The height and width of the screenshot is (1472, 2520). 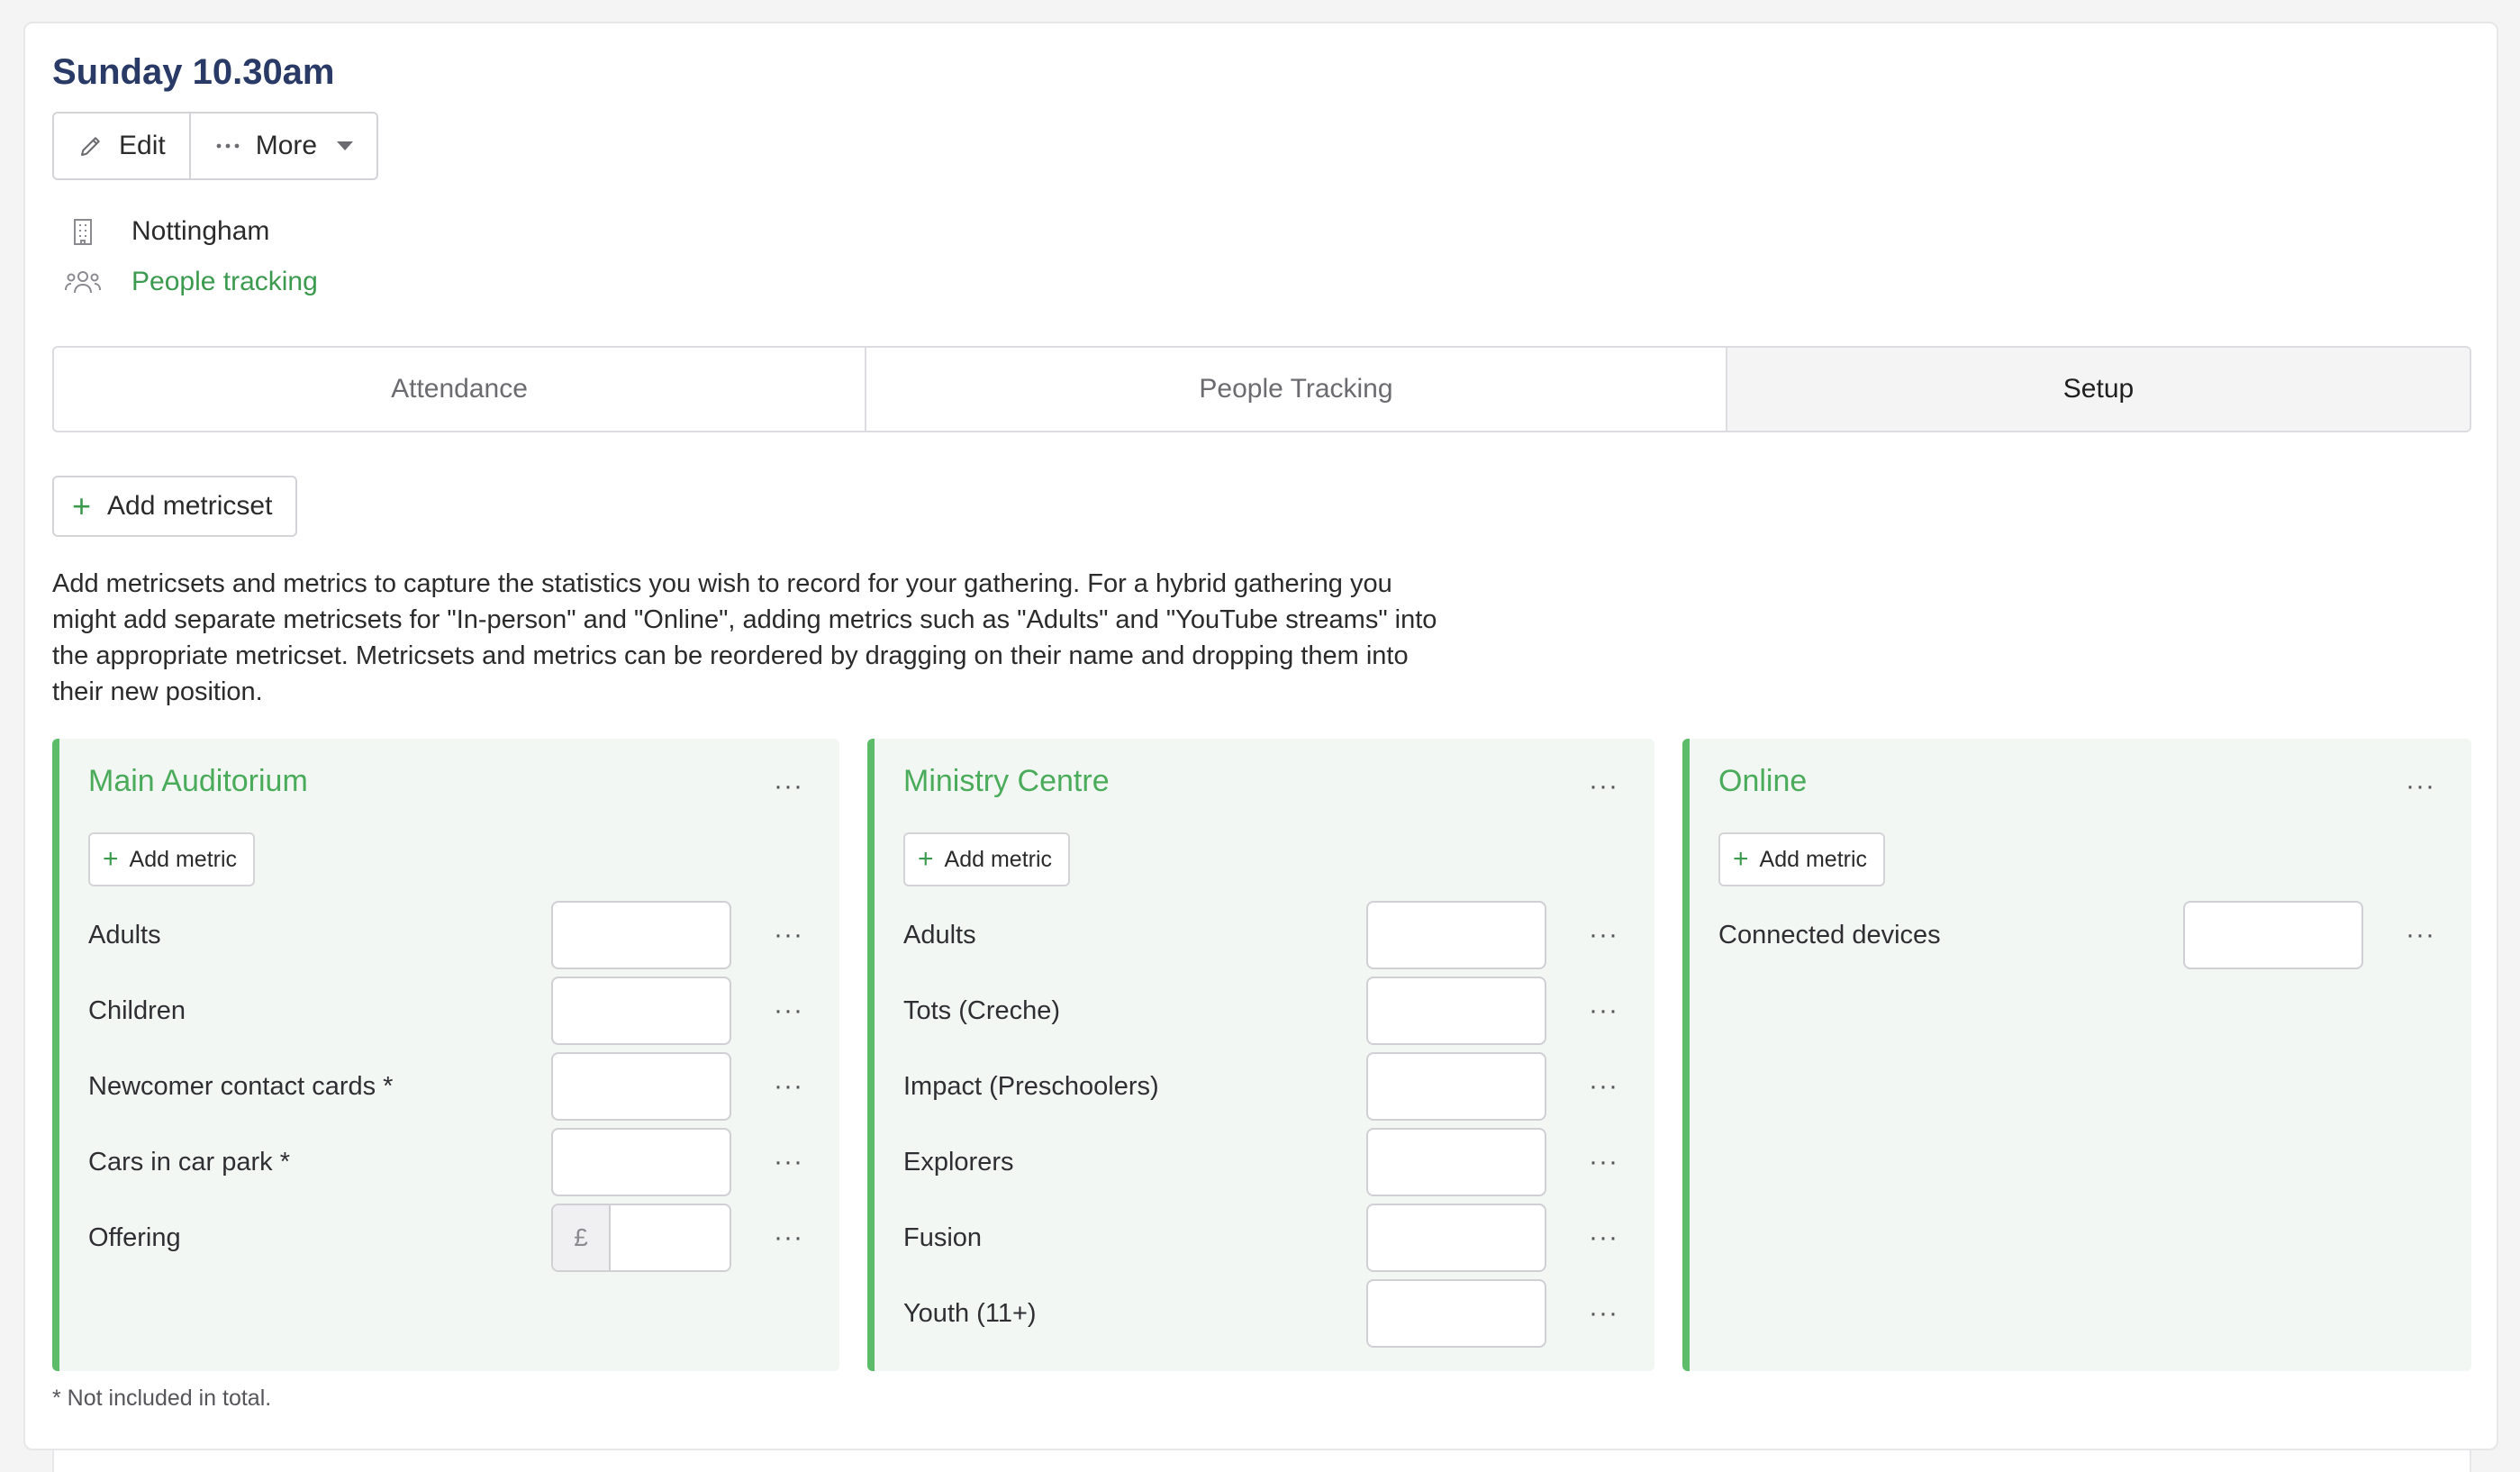 I want to click on metricset-title: Online, so click(x=1762, y=781).